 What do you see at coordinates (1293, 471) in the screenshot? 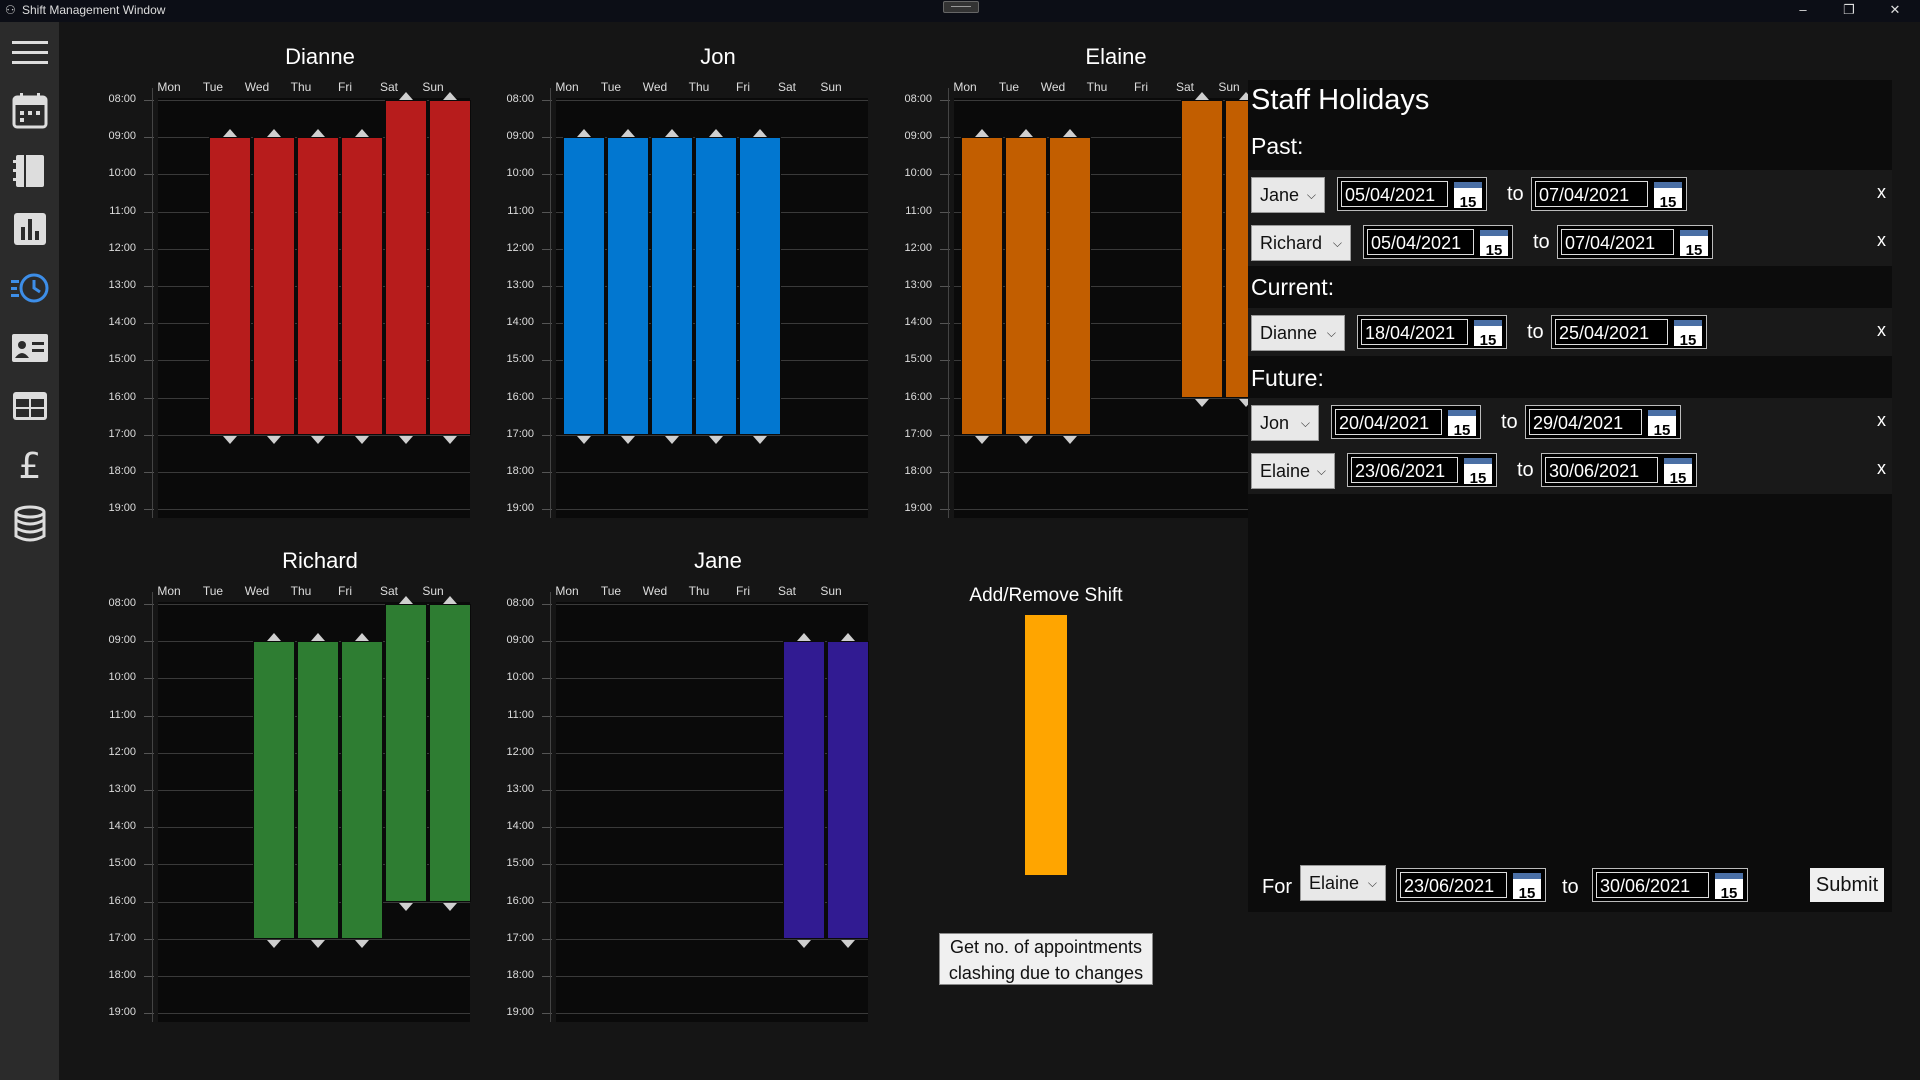
I see `holiday-staff-dropdown: Elaine ⌵` at bounding box center [1293, 471].